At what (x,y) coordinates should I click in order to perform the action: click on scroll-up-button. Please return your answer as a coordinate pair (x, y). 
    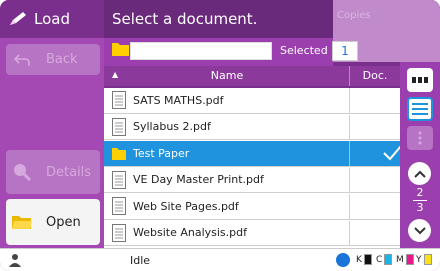
    Looking at the image, I should click on (419, 173).